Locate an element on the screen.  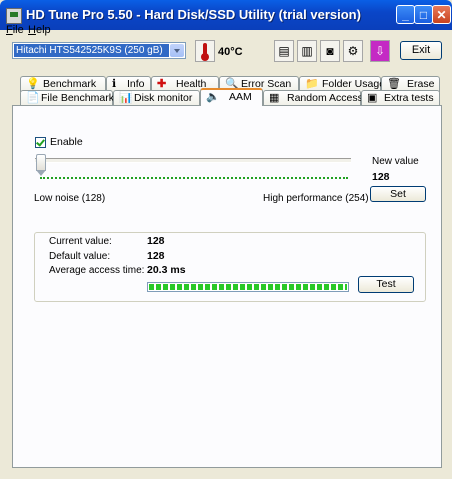
tab-aam: 🔈 AAM is located at coordinates (231, 97).